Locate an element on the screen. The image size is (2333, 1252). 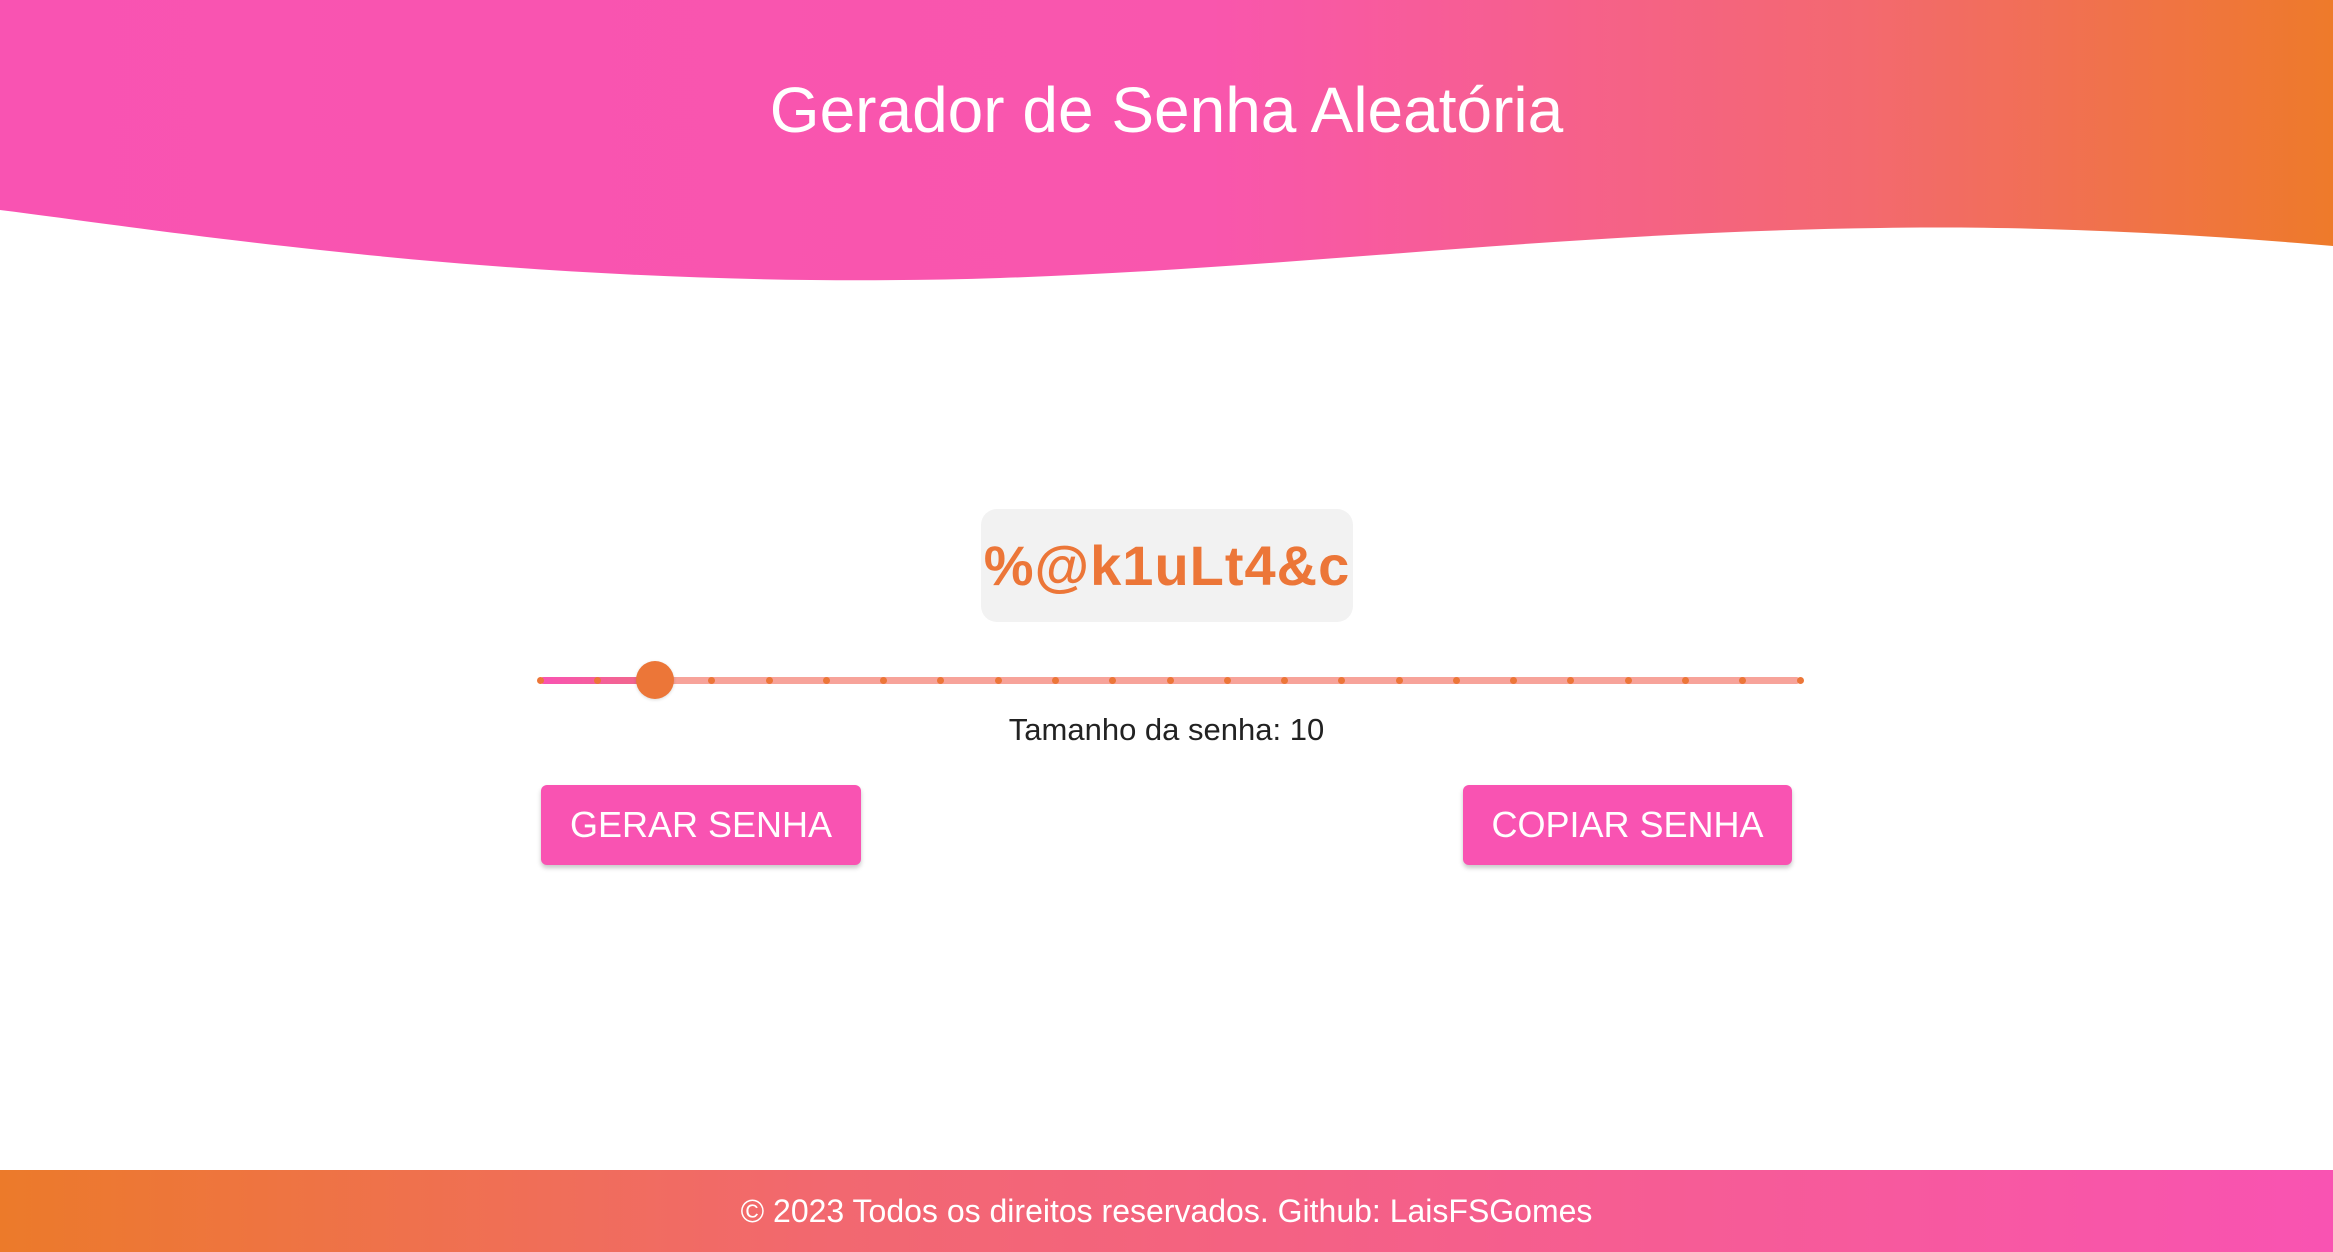
slider-thumb is located at coordinates (654, 680).